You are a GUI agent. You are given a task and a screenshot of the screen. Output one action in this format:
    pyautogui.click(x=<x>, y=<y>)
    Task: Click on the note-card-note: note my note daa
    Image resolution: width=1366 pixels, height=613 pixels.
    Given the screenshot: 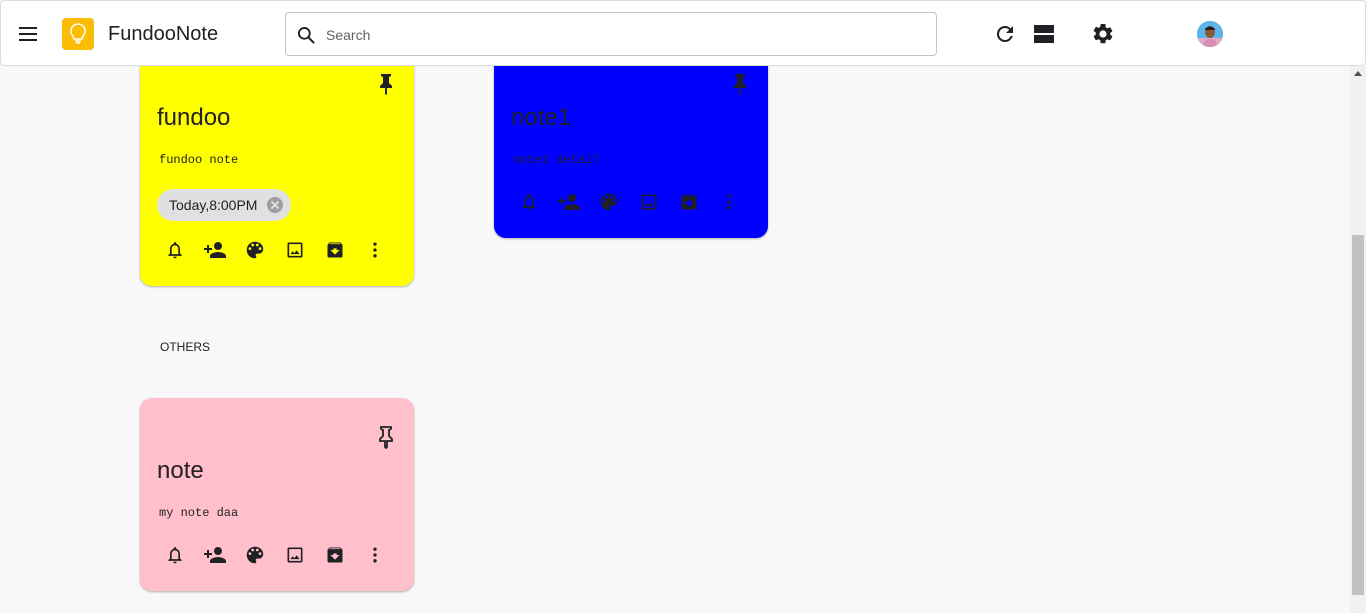 What is the action you would take?
    pyautogui.click(x=277, y=494)
    